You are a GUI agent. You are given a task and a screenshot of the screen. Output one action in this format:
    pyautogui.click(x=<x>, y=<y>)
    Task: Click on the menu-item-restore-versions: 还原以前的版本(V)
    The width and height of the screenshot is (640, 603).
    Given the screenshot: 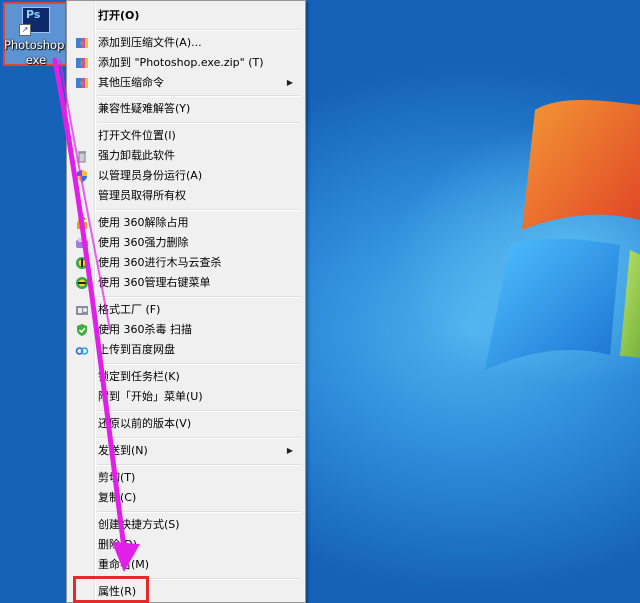 What is the action you would take?
    pyautogui.click(x=186, y=424)
    